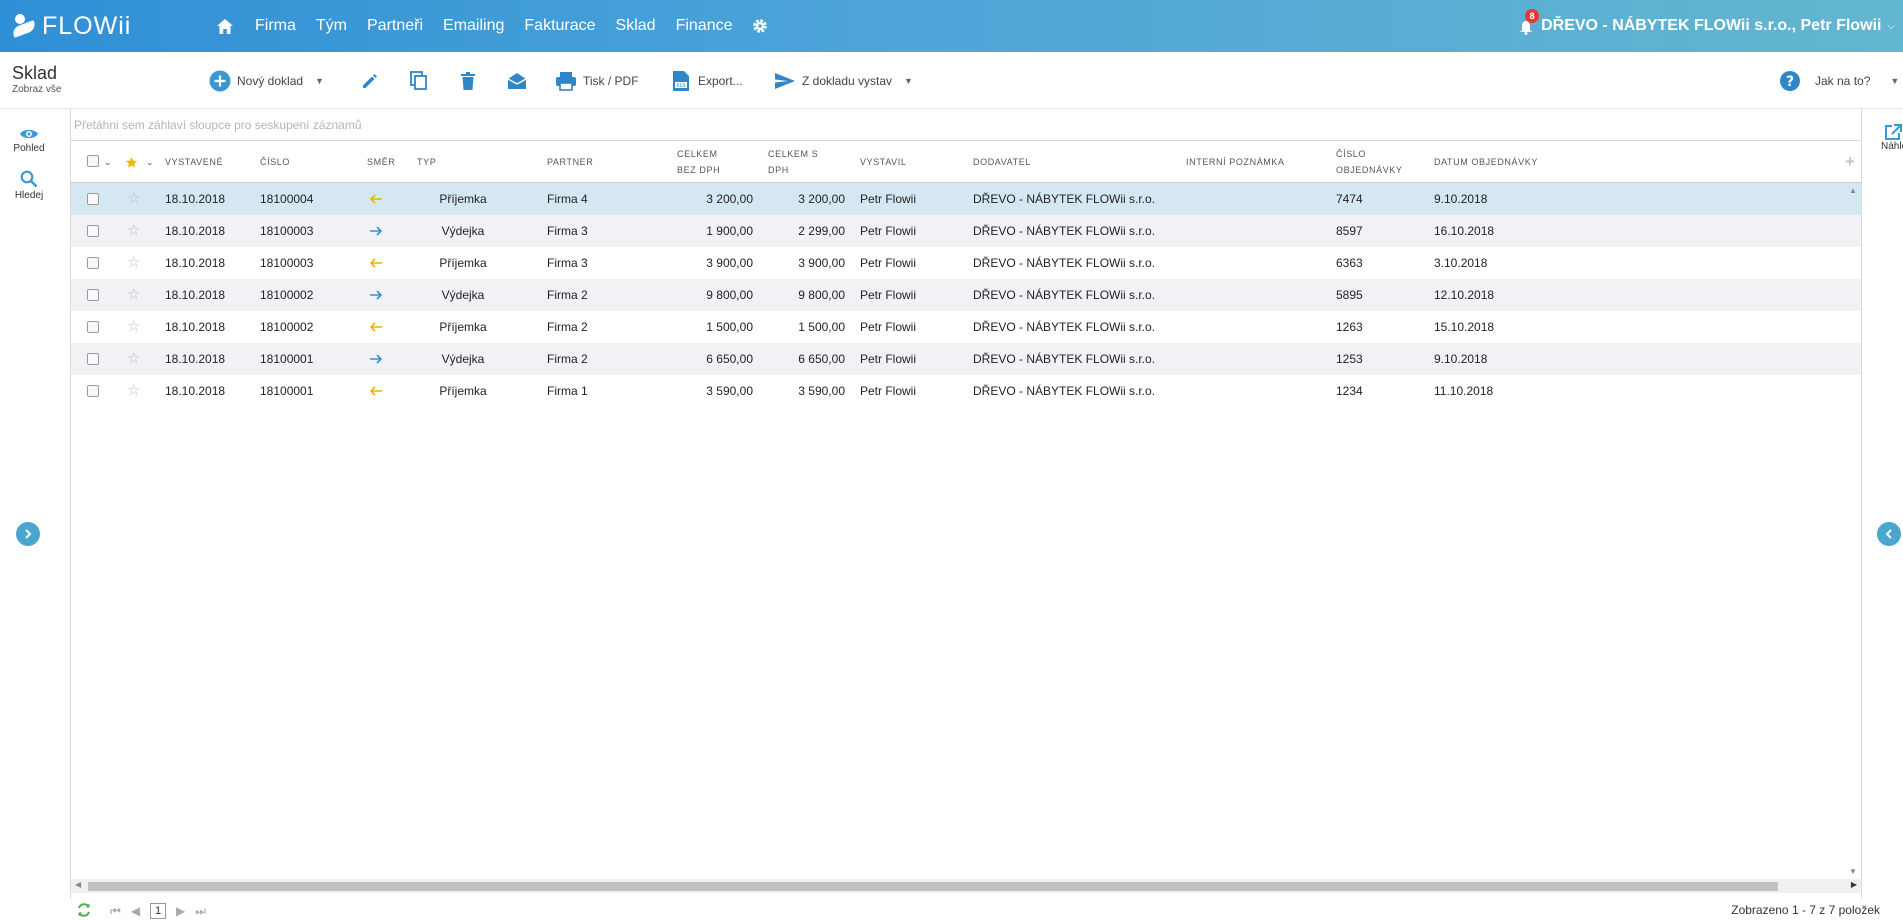  I want to click on home-icon, so click(225, 26).